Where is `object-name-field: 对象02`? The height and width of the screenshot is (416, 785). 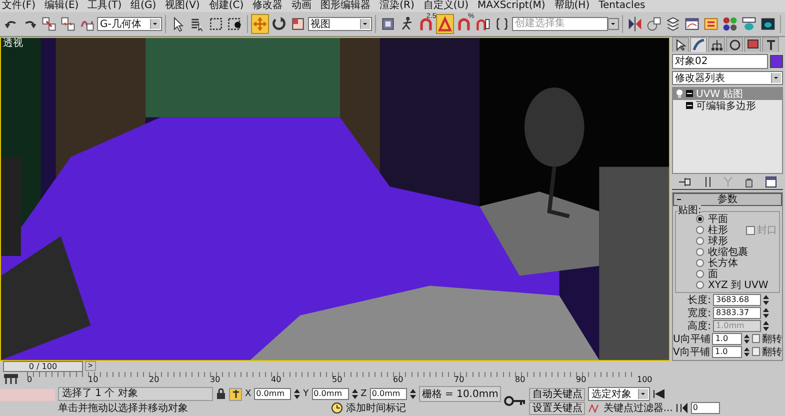 object-name-field: 对象02 is located at coordinates (720, 61).